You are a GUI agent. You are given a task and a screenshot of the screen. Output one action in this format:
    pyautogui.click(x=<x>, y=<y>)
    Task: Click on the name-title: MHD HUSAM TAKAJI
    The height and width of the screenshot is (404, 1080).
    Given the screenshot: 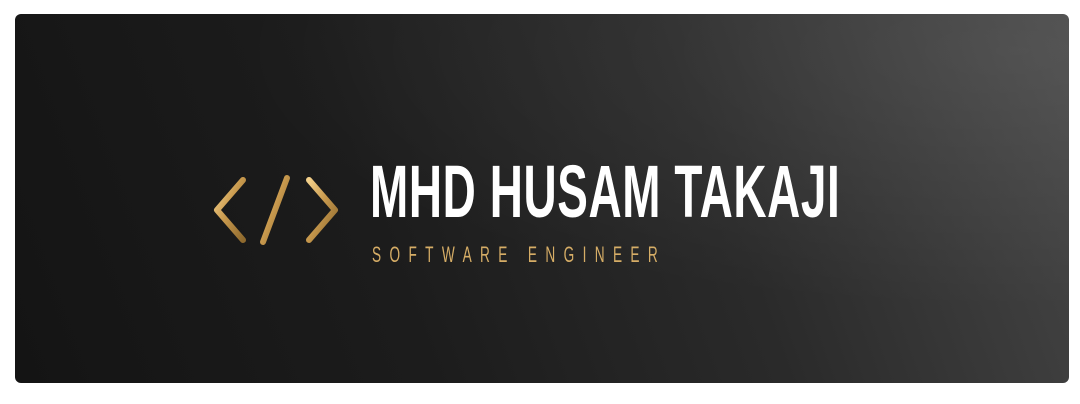 What is the action you would take?
    pyautogui.click(x=605, y=191)
    